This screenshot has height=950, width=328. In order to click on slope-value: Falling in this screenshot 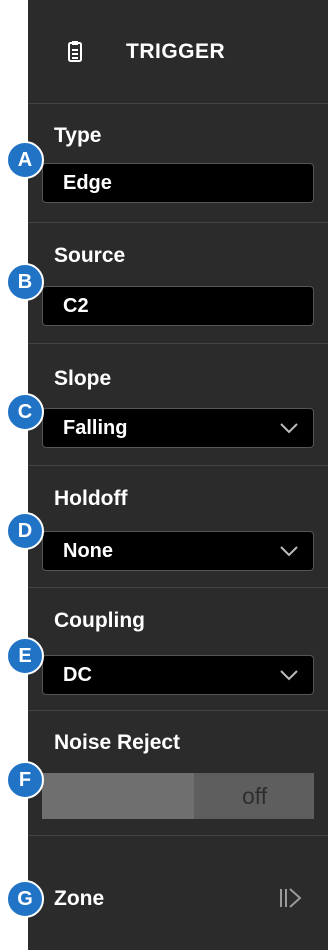, I will do `click(95, 428)`.